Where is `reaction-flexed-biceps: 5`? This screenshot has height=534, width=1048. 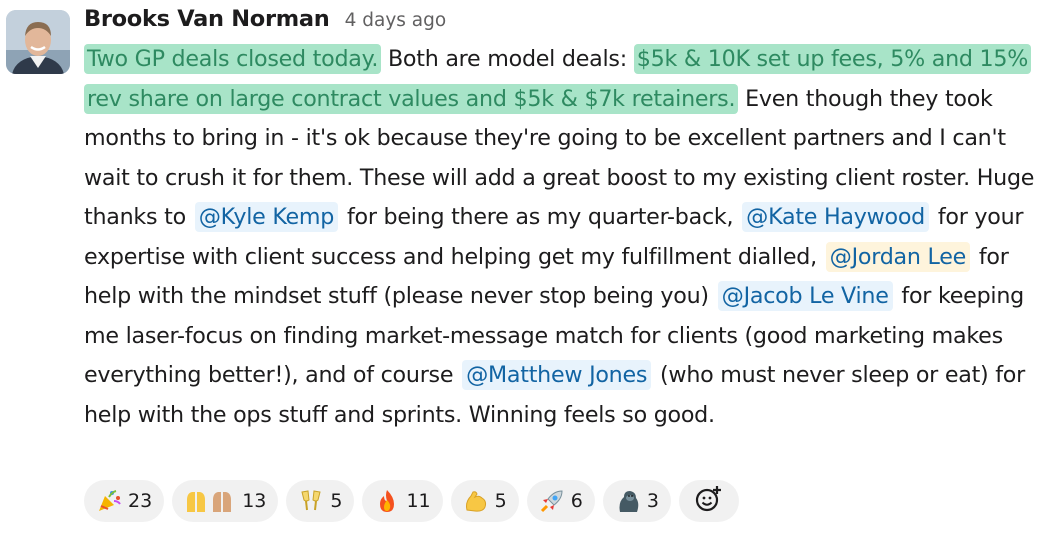 reaction-flexed-biceps: 5 is located at coordinates (484, 501).